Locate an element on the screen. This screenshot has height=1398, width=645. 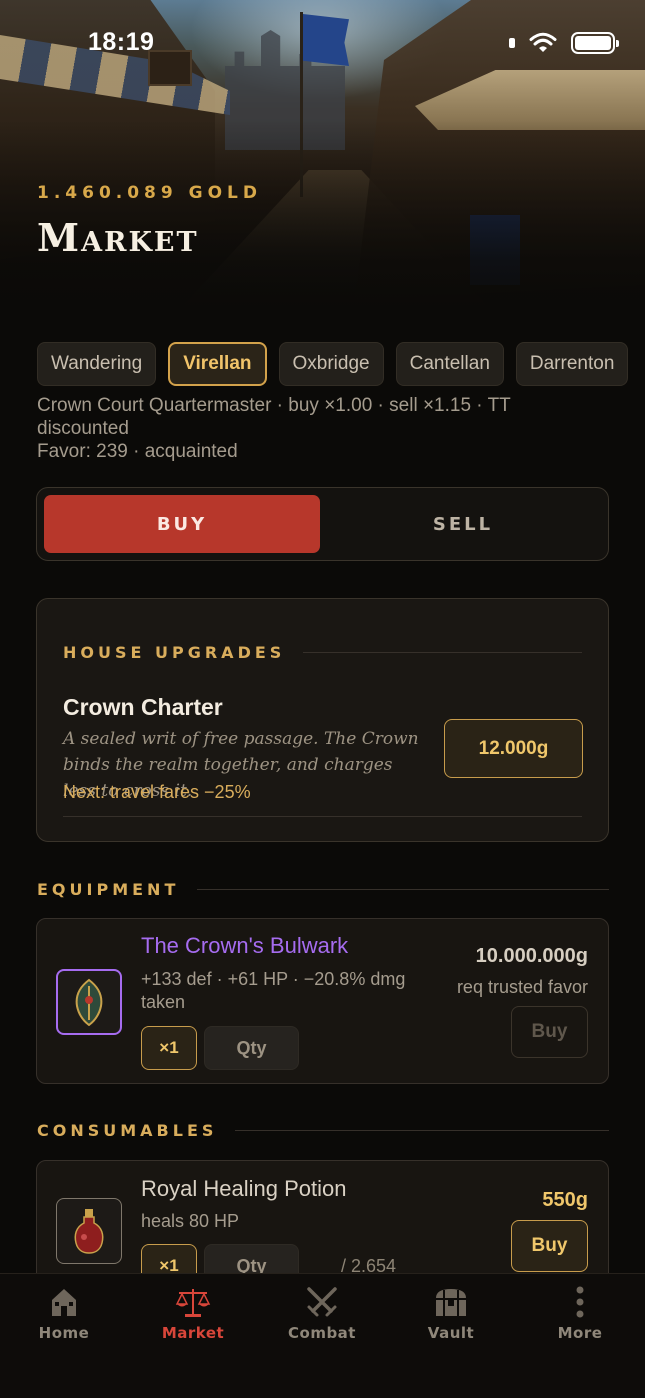
item-requirement: req trusted favor is located at coordinates (522, 987).